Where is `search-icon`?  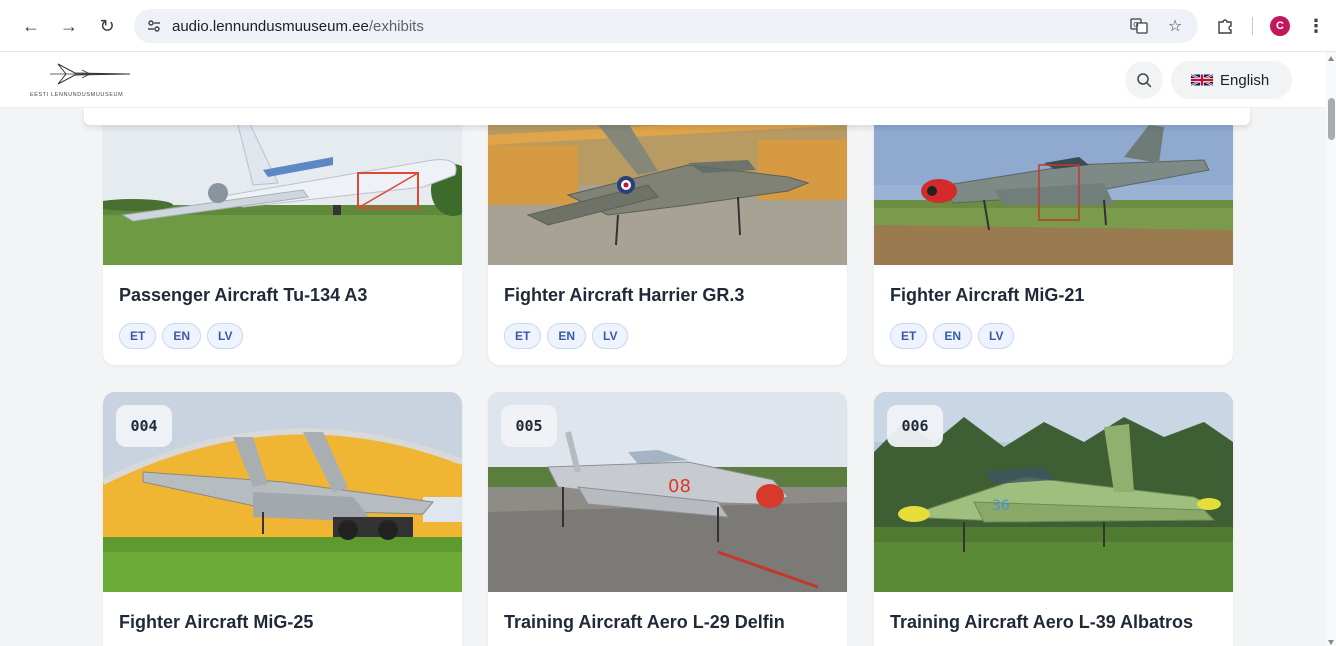 search-icon is located at coordinates (1144, 80).